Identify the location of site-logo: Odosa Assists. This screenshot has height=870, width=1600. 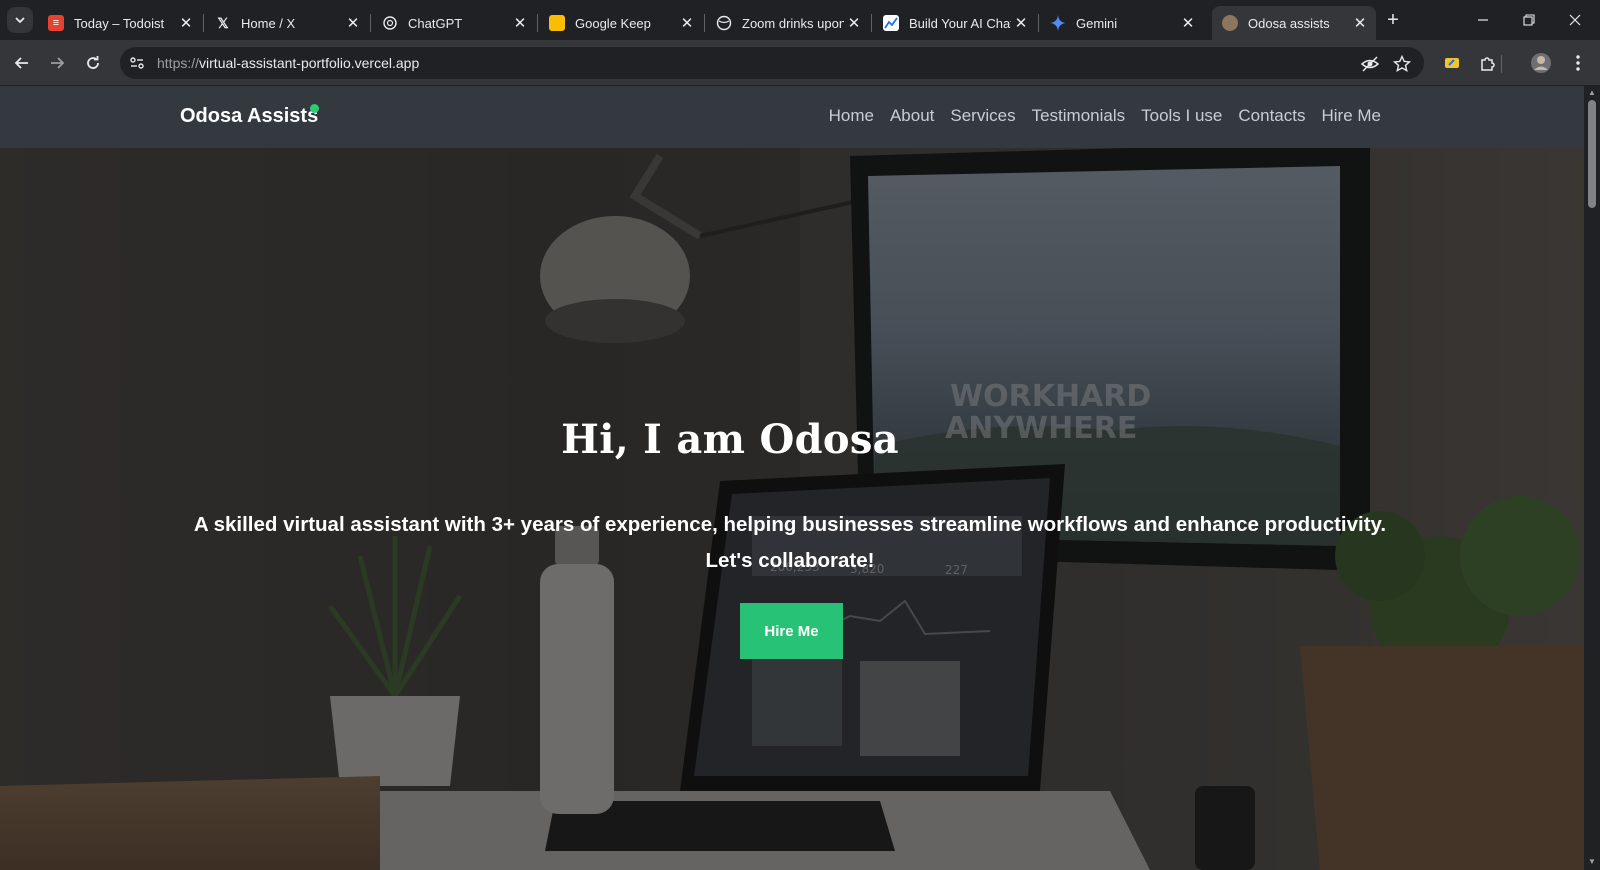
(249, 116).